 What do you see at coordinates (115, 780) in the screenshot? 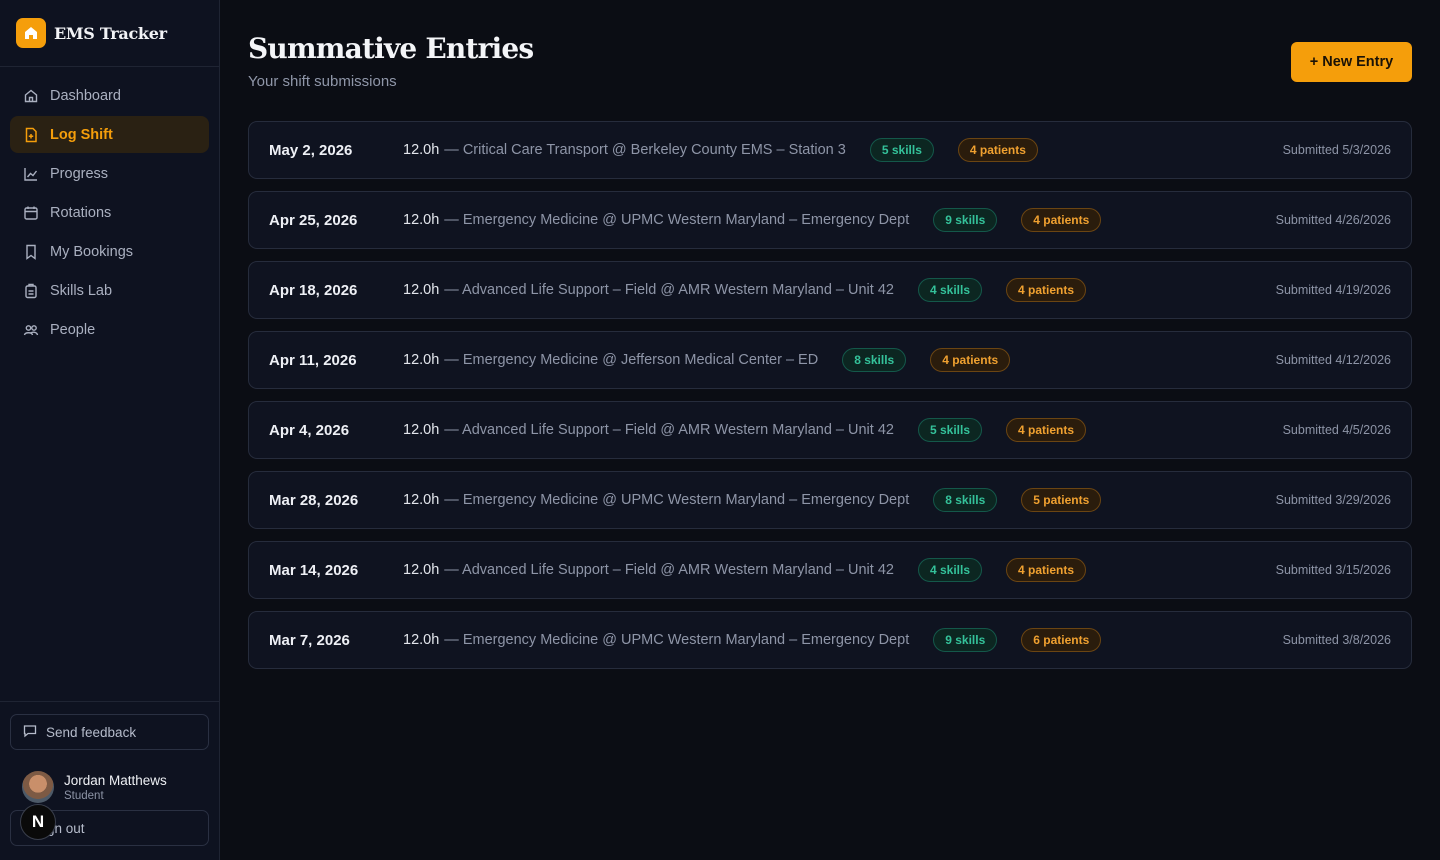
I see `user-name: Jordan Matthews` at bounding box center [115, 780].